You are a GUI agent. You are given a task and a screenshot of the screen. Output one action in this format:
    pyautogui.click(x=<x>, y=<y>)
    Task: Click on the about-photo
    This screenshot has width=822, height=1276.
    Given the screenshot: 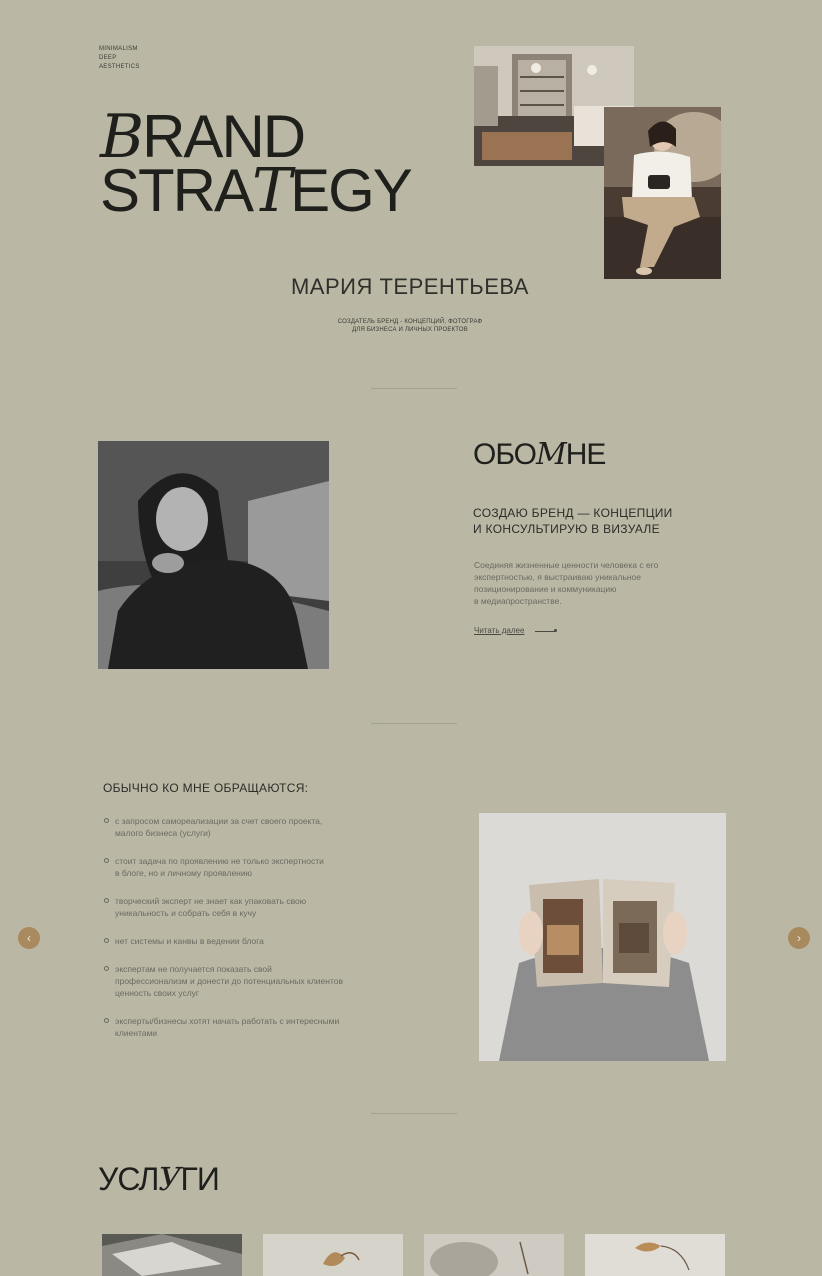 What is the action you would take?
    pyautogui.click(x=213, y=555)
    